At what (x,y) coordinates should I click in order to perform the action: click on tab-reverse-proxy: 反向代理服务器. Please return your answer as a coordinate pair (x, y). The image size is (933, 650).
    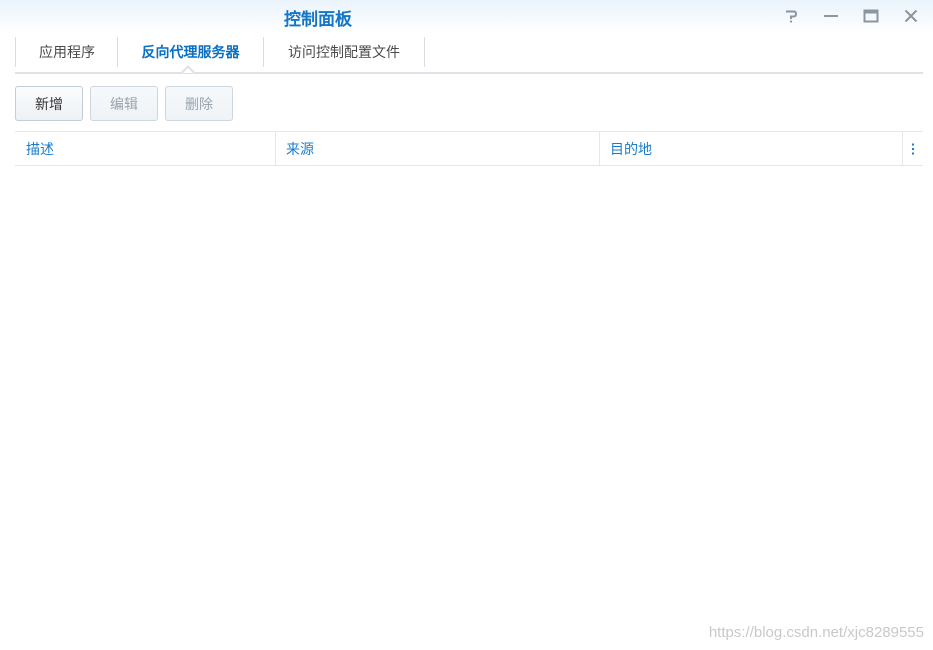
    Looking at the image, I should click on (190, 51).